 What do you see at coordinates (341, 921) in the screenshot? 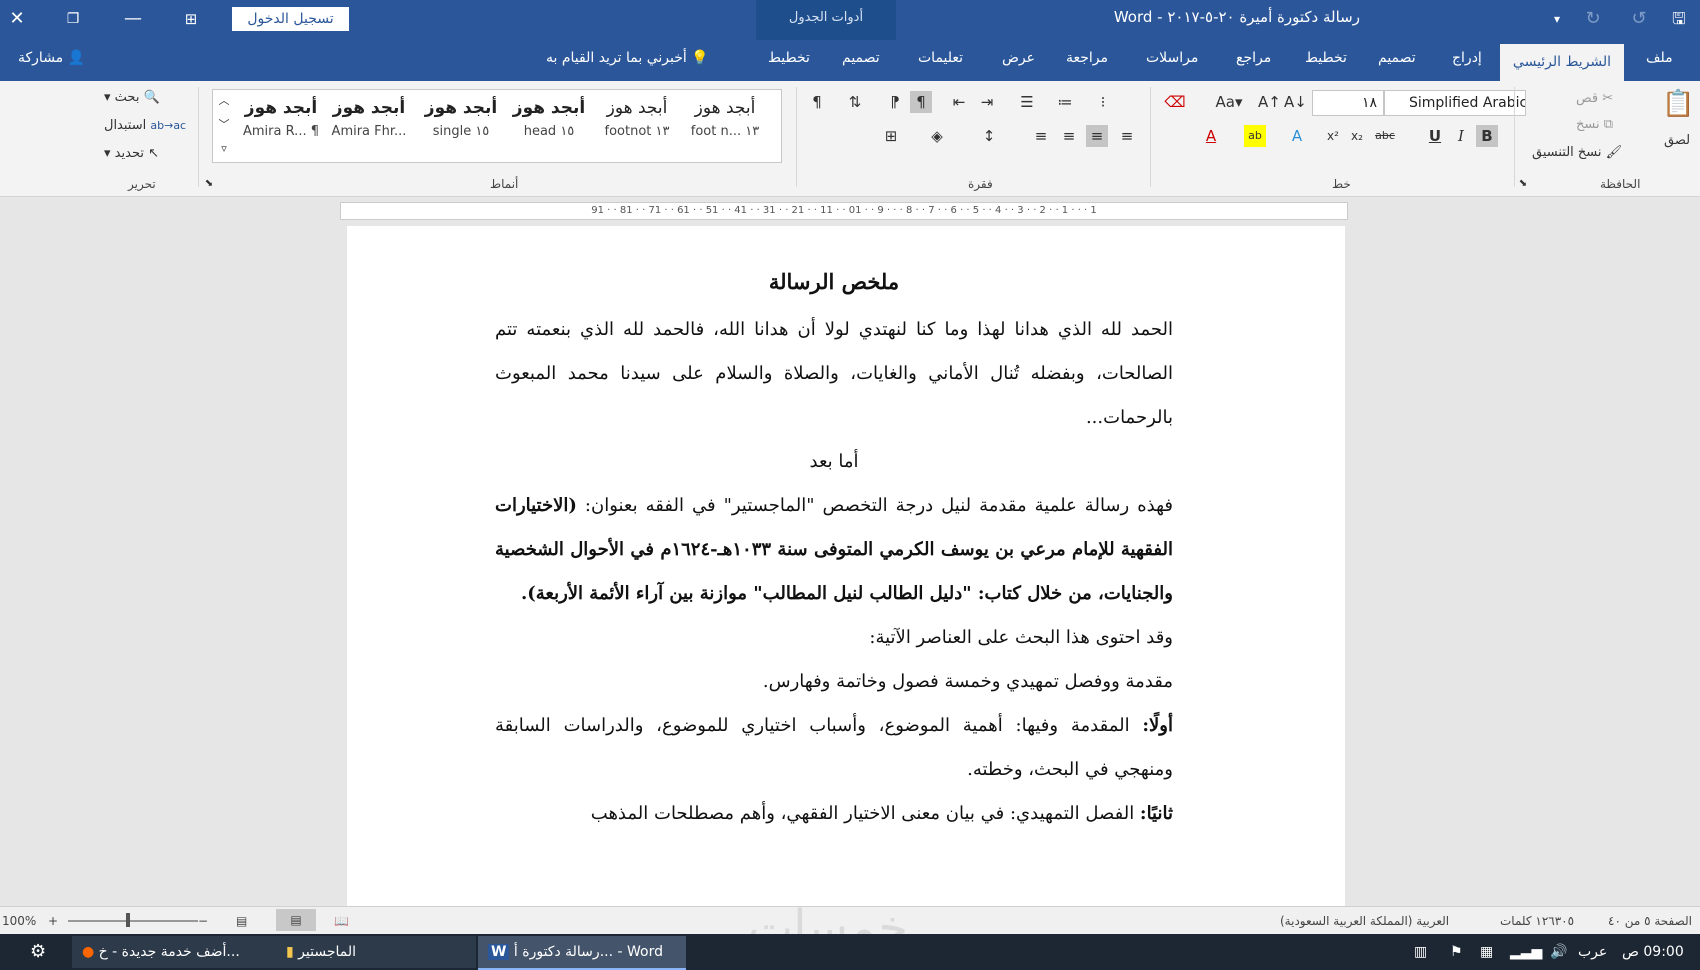
I see `read-mode-icon: 📖` at bounding box center [341, 921].